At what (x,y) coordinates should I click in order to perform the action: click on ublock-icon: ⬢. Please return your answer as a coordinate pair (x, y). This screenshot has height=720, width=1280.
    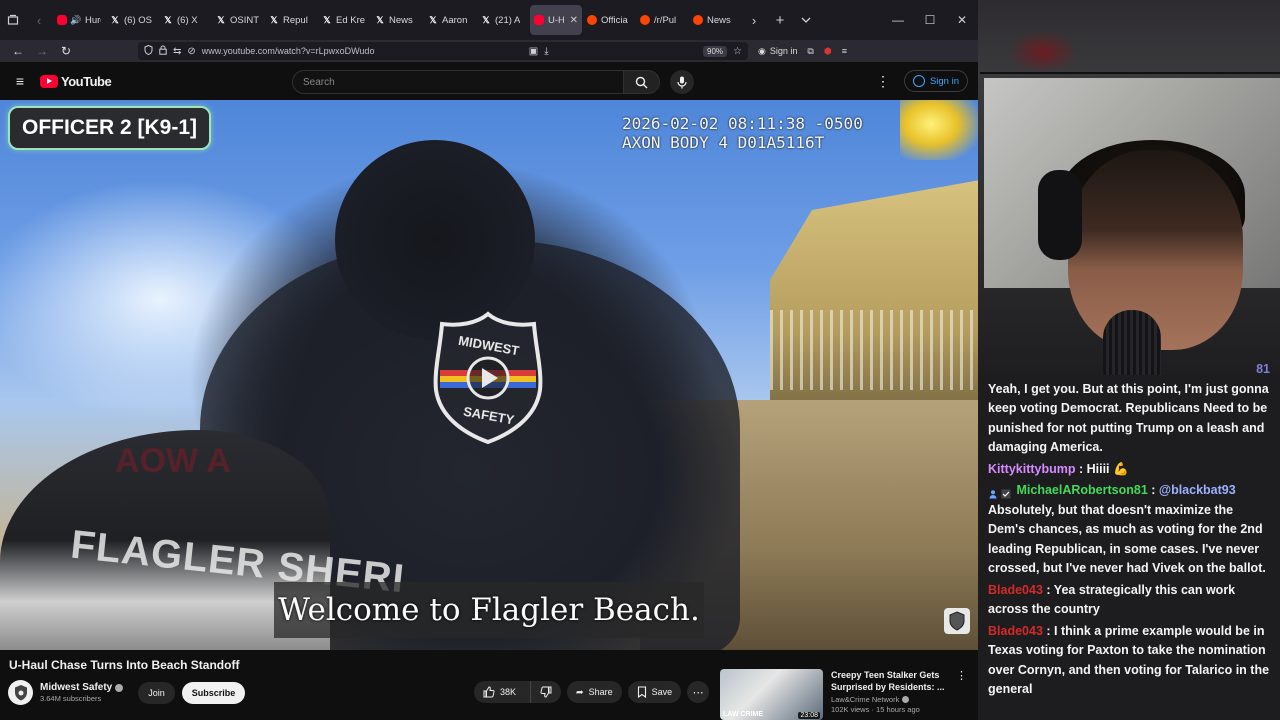
    Looking at the image, I should click on (828, 51).